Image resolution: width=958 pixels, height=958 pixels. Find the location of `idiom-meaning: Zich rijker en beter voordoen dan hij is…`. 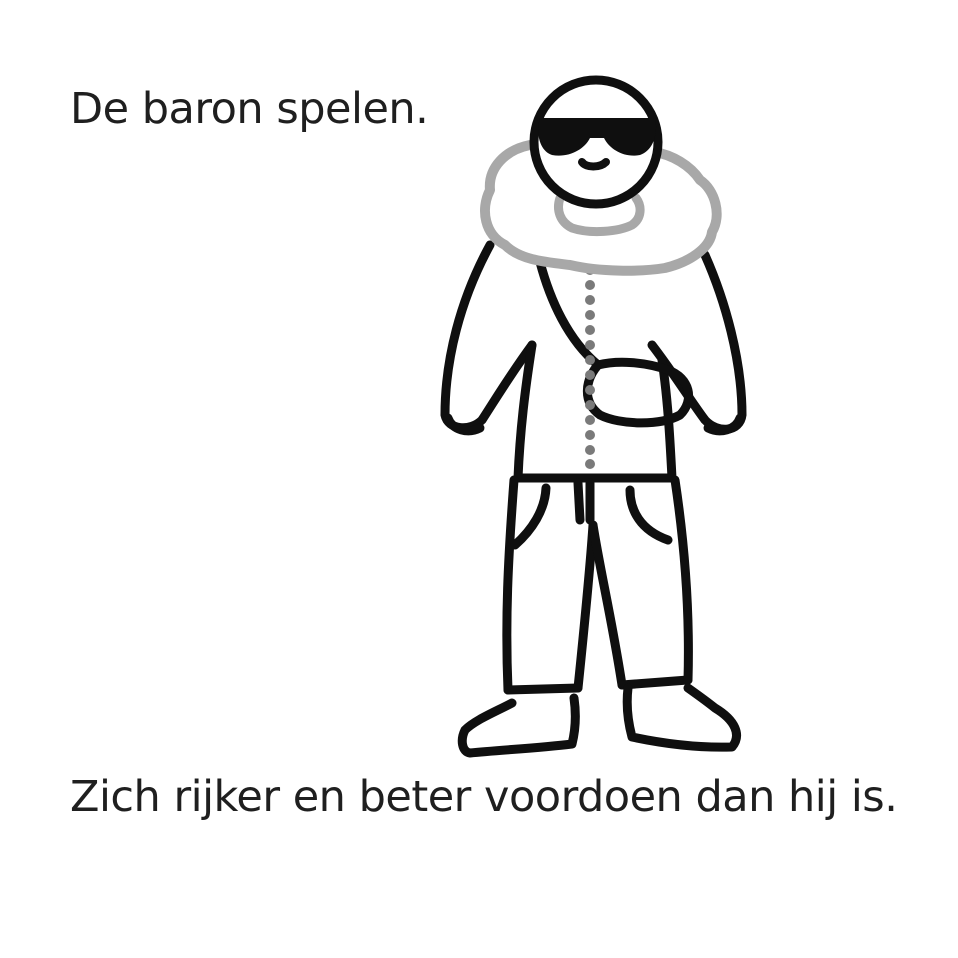

idiom-meaning: Zich rijker en beter voordoen dan hij is… is located at coordinates (484, 797).